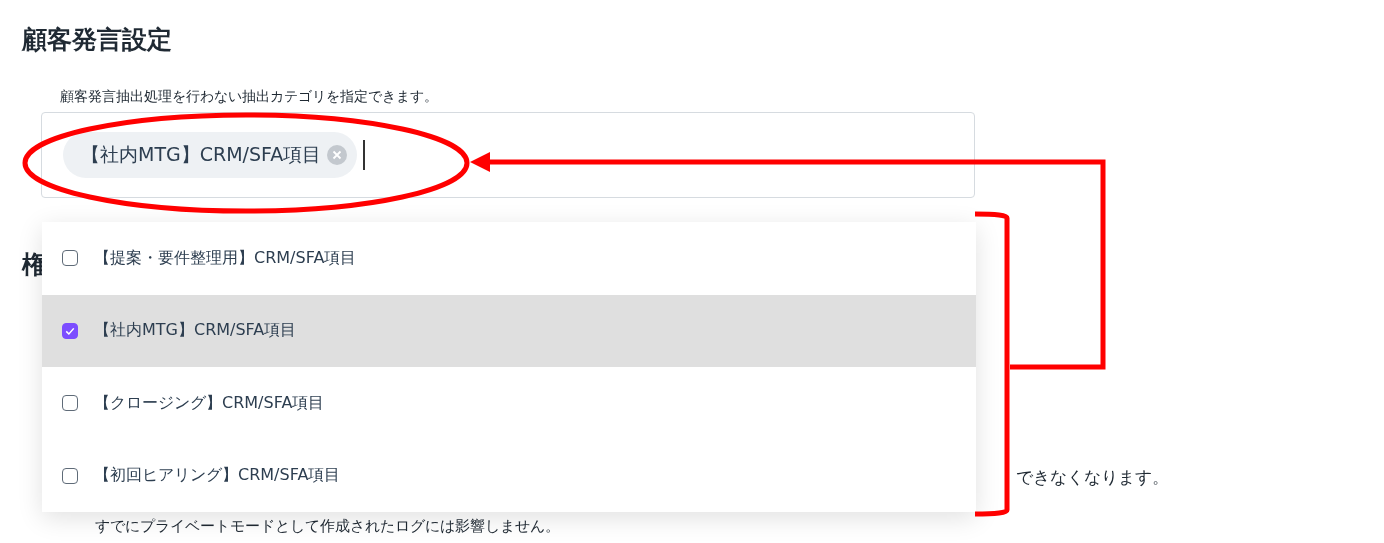  I want to click on dropdown-option: 【提案・要件整理用】CRM/SFA項目, so click(509, 258).